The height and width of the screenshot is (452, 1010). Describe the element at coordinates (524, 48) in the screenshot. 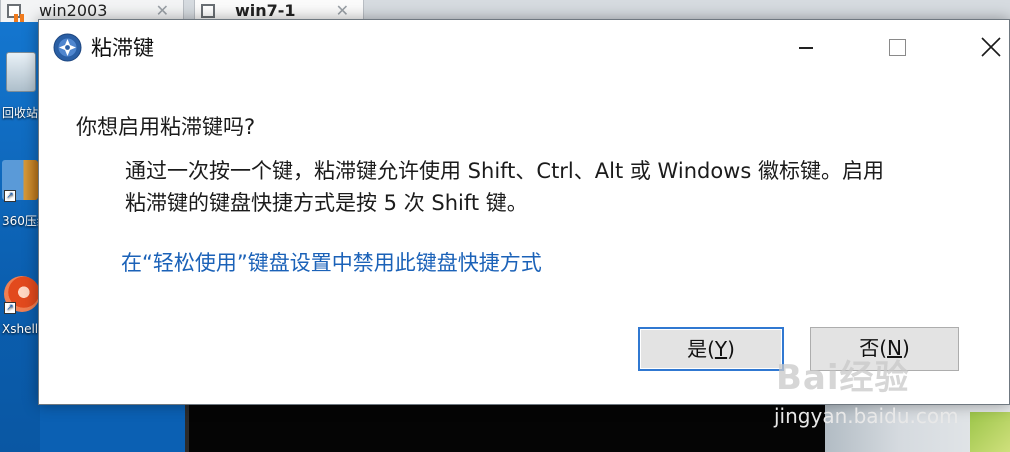

I see `dialog-titlebar: 粘滞键` at that location.